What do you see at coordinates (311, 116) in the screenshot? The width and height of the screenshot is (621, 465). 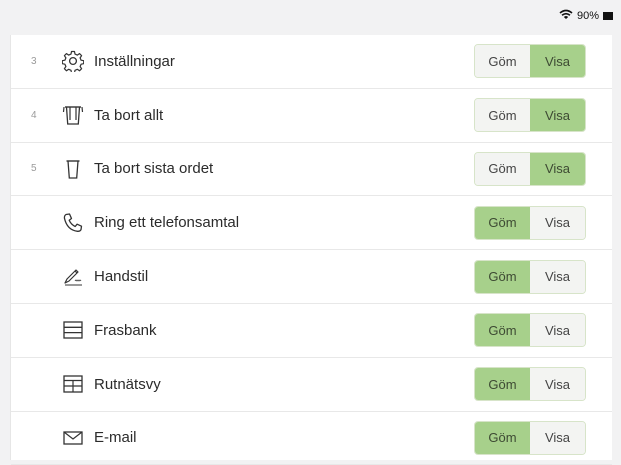 I see `list-item-delete-all: 4 Ta bort allt Göm Visa` at bounding box center [311, 116].